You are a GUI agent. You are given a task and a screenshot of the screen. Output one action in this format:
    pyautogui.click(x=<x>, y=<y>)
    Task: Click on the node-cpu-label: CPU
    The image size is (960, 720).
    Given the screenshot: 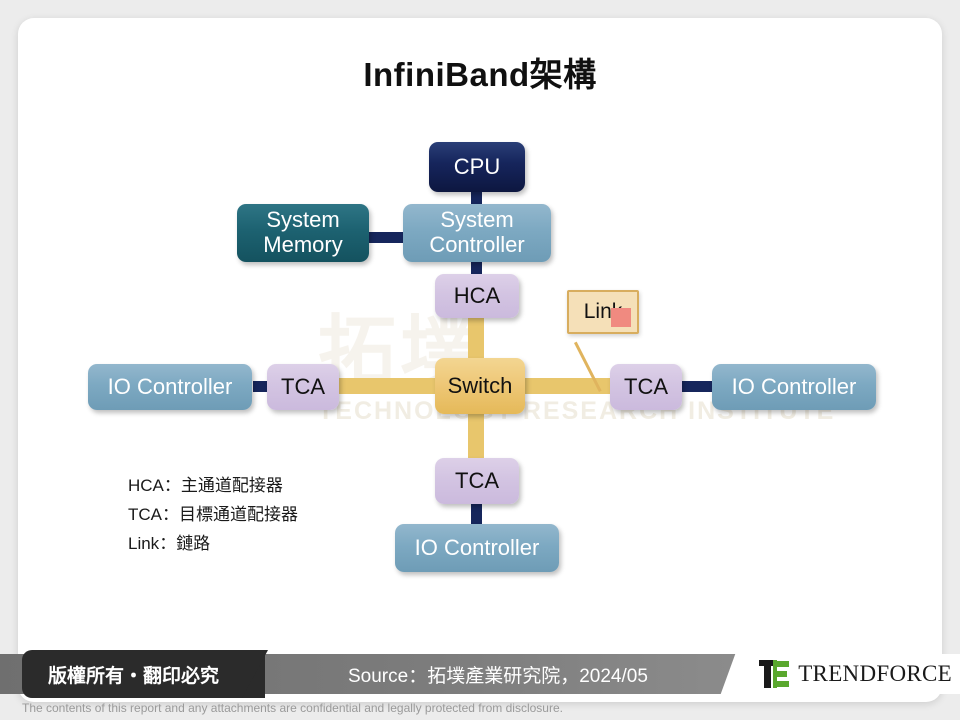 What is the action you would take?
    pyautogui.click(x=477, y=166)
    